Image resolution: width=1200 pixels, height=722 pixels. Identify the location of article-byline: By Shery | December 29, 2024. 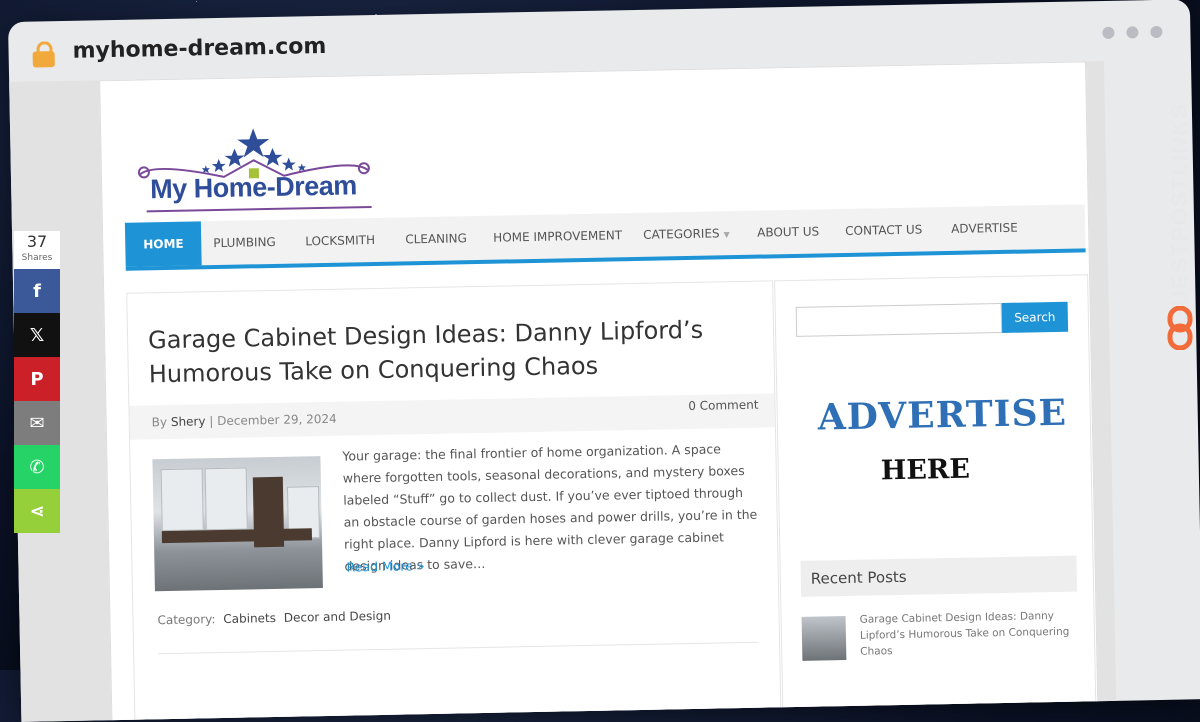
(244, 421).